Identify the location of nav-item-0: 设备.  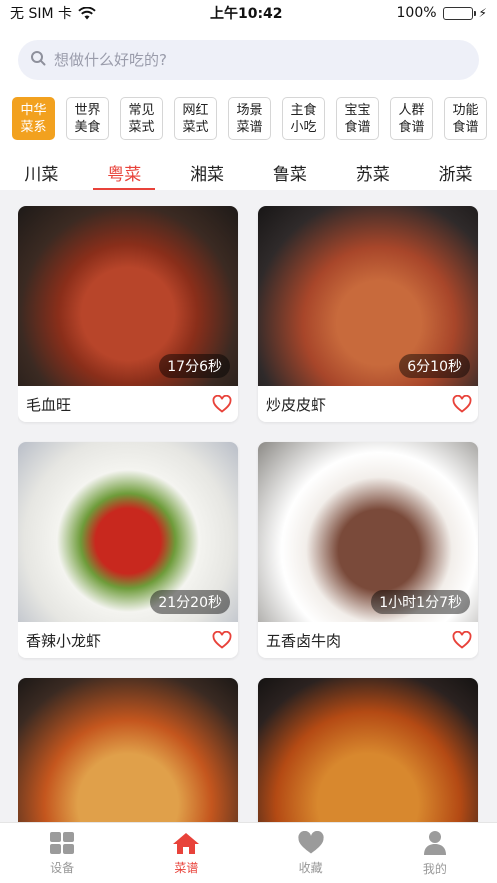
(62, 853).